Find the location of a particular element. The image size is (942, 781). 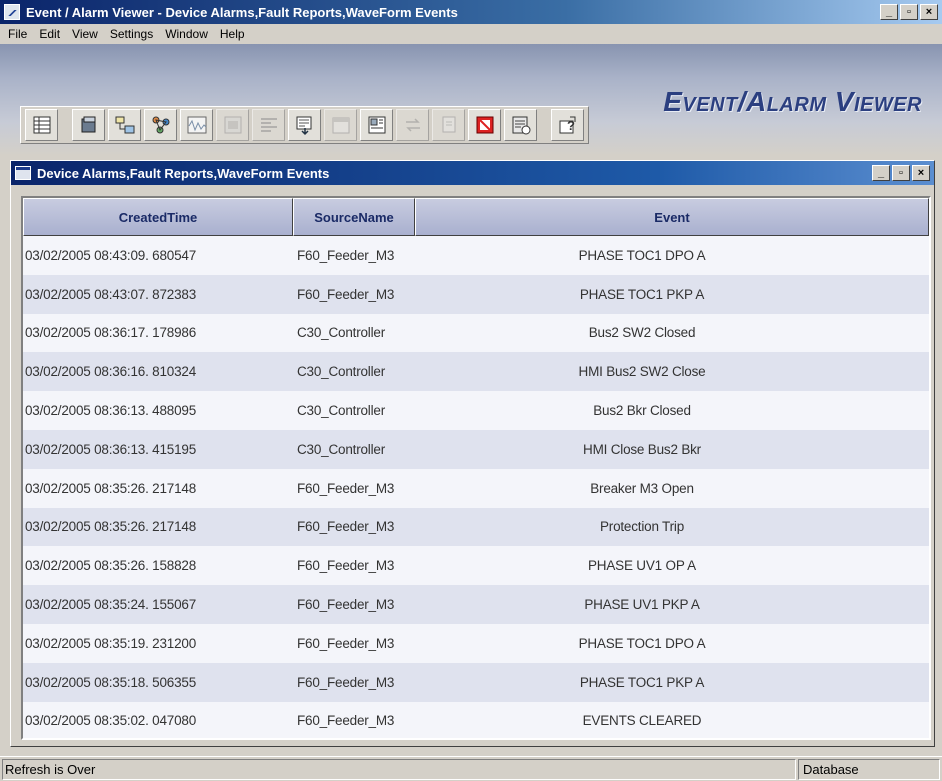

cell-created-time: 03/02/2005 08:35:19. 231200 is located at coordinates (111, 643).